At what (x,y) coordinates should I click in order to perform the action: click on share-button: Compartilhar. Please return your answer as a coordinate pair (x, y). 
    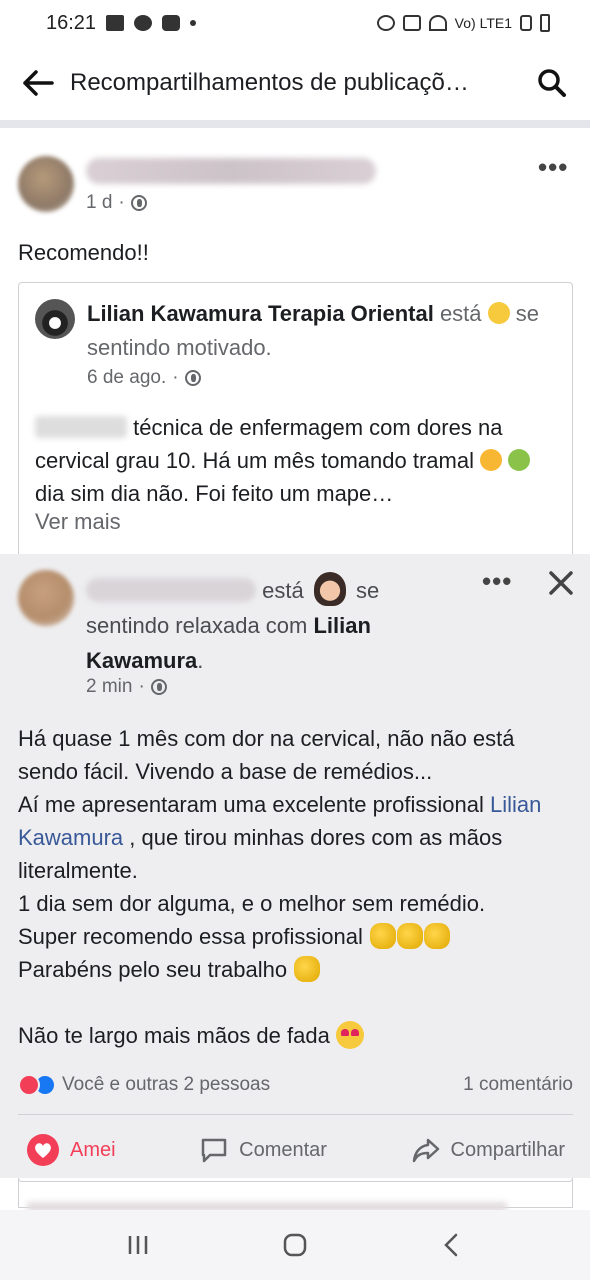
    Looking at the image, I should click on (488, 1150).